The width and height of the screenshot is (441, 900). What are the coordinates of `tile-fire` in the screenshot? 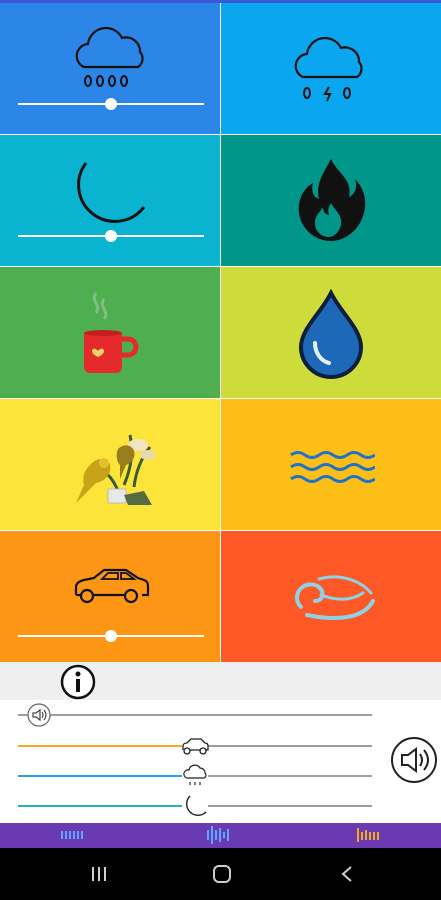 It's located at (331, 200).